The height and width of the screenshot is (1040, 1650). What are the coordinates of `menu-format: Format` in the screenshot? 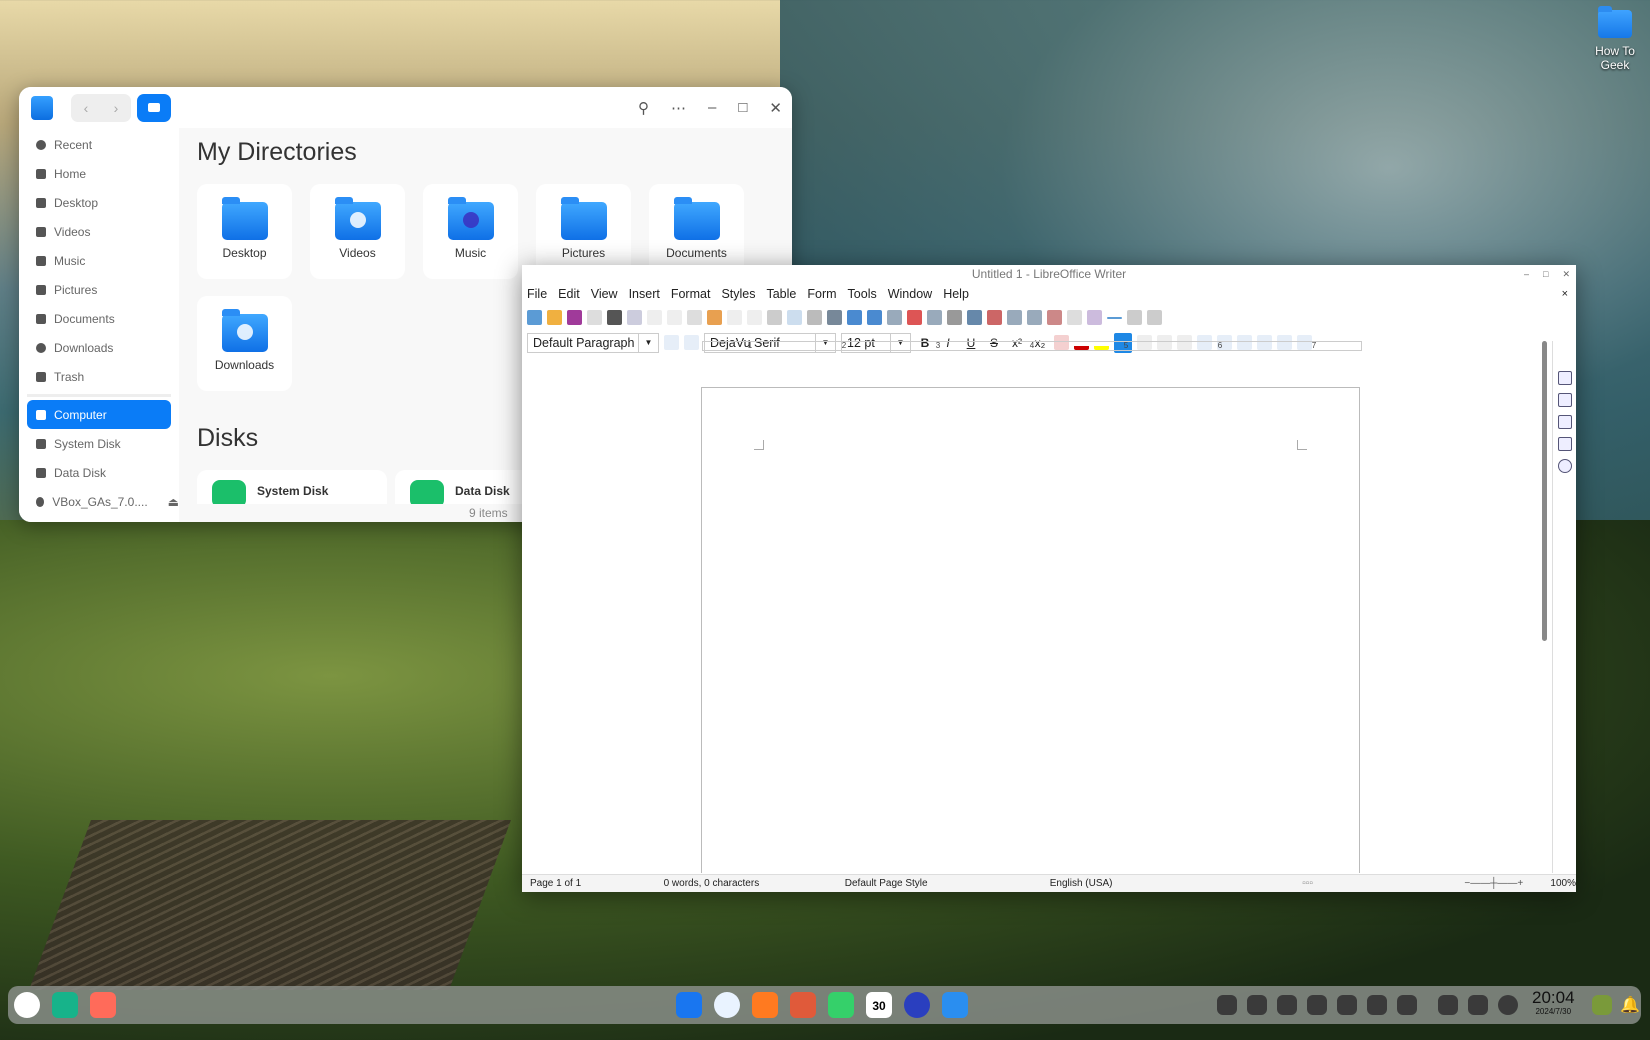 It's located at (691, 294).